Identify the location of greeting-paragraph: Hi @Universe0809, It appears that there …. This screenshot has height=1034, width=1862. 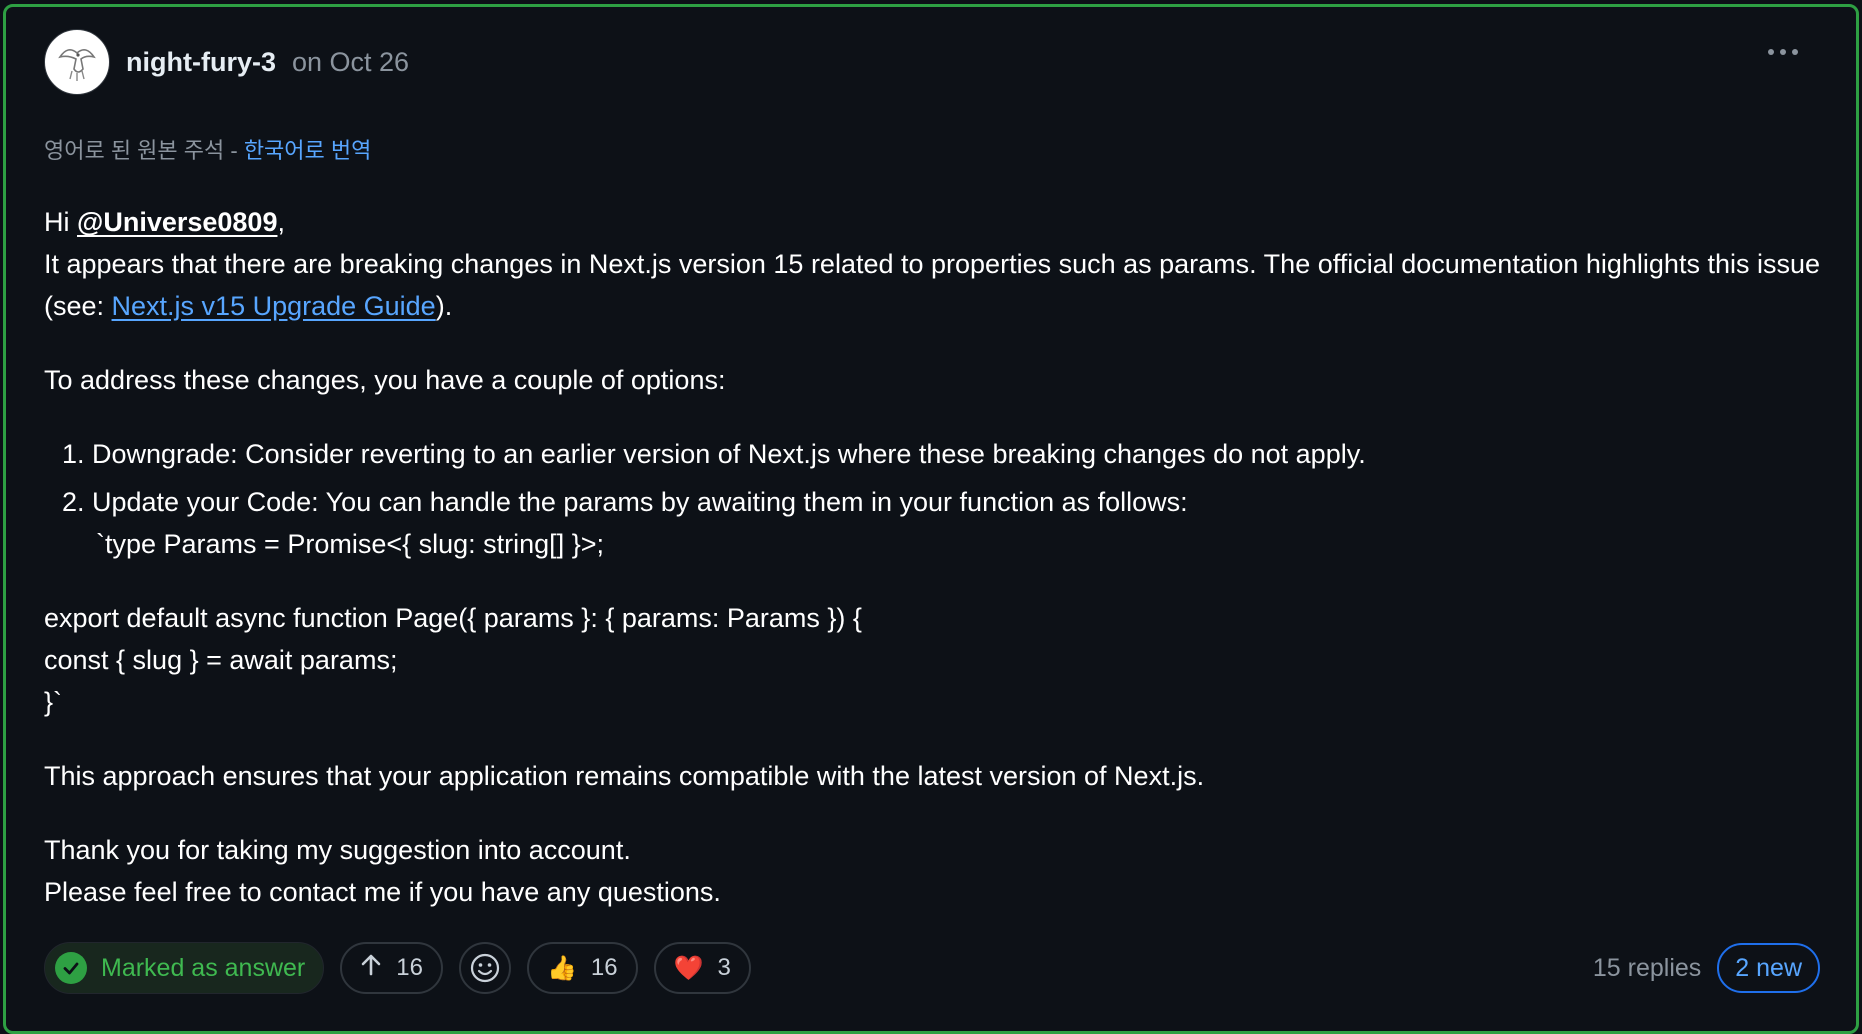
(934, 264).